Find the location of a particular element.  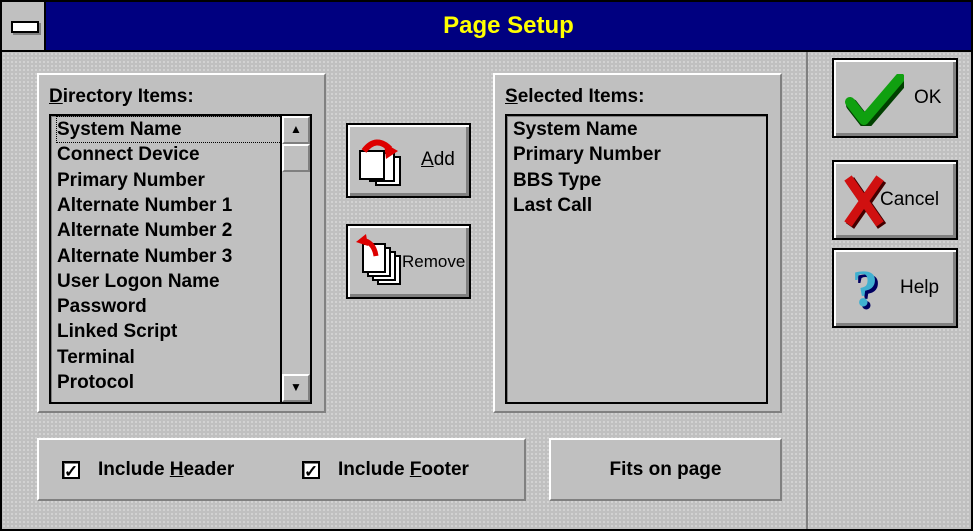

ok-button: OK is located at coordinates (895, 98).